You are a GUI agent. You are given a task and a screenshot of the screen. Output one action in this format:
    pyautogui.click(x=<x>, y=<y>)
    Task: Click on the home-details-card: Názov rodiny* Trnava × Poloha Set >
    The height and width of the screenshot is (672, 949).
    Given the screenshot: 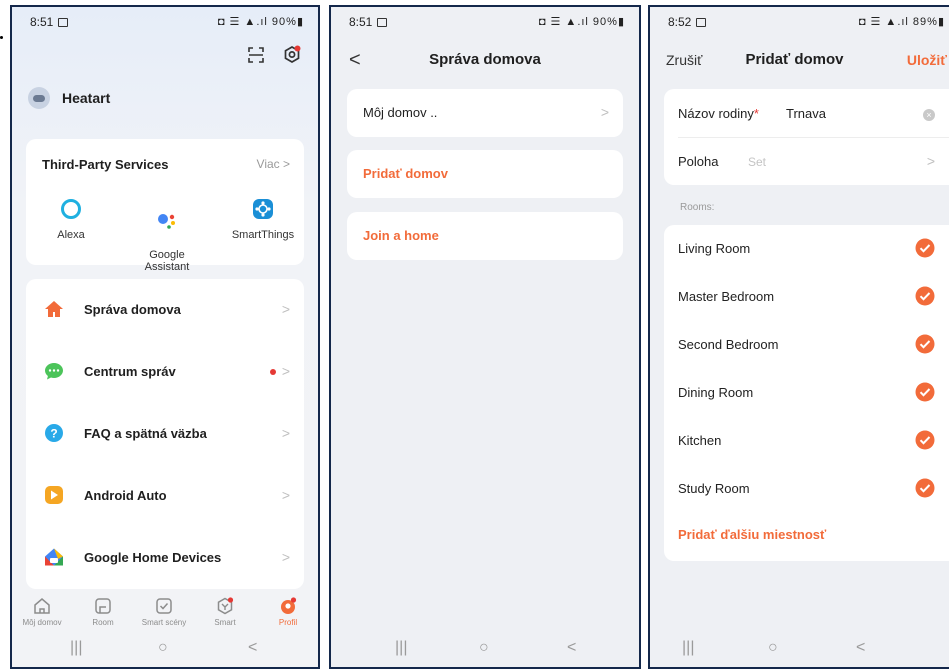 What is the action you would take?
    pyautogui.click(x=806, y=137)
    